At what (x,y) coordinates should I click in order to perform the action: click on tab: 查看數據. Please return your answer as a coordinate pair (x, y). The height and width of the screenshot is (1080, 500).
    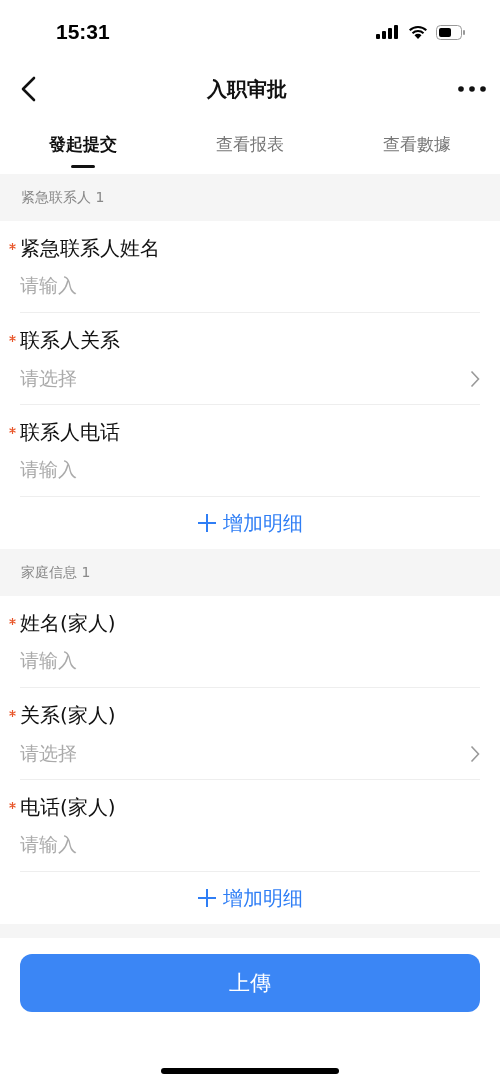
    Looking at the image, I should click on (416, 144).